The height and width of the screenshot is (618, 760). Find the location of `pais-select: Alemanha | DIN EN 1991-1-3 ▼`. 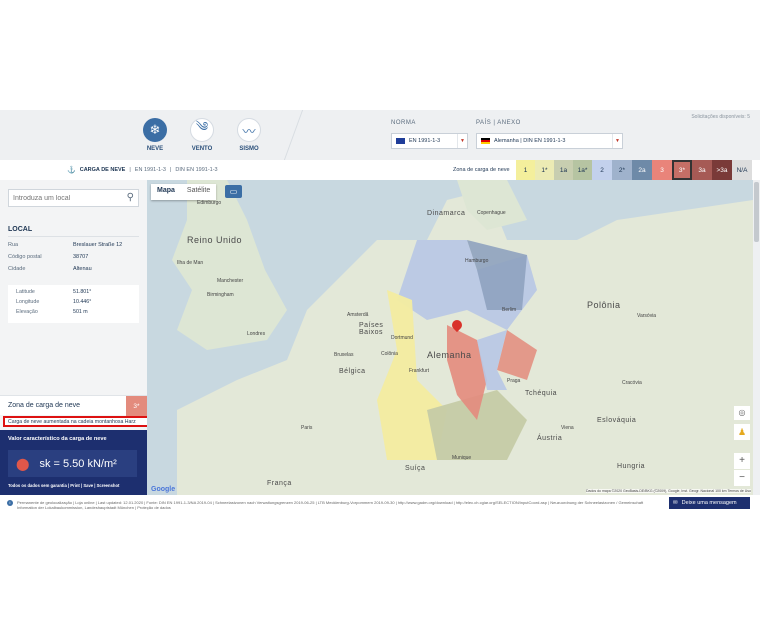

pais-select: Alemanha | DIN EN 1991-1-3 ▼ is located at coordinates (549, 141).